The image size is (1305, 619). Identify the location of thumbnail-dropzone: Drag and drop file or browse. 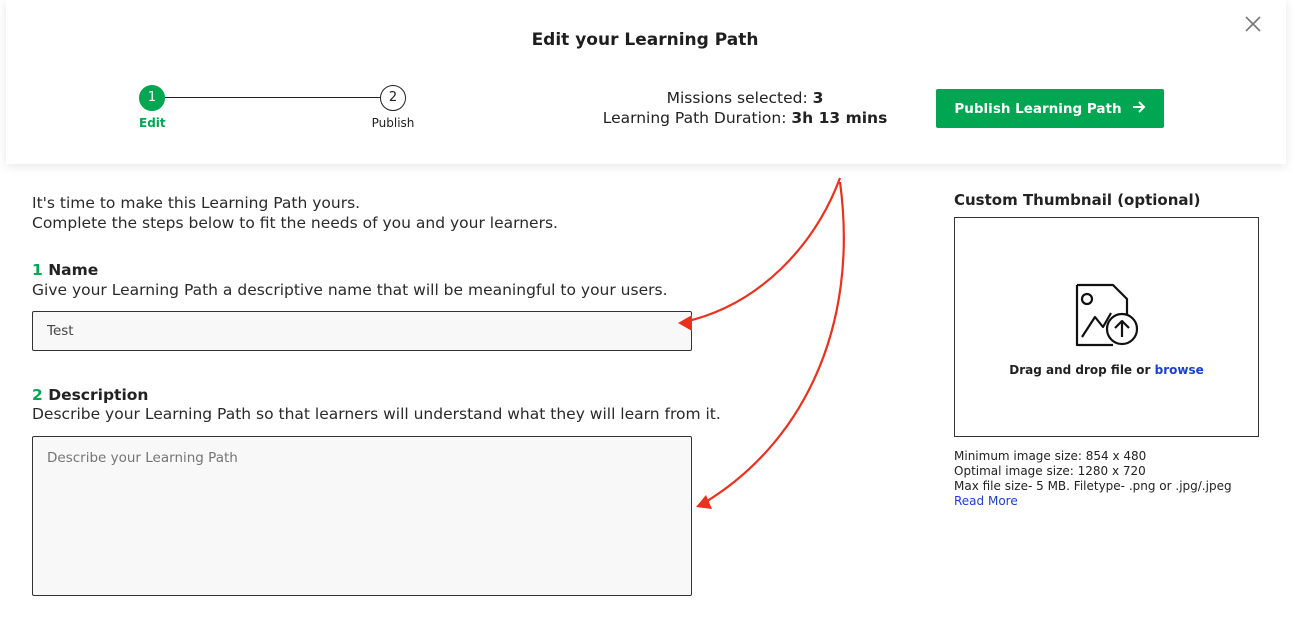
(1106, 327).